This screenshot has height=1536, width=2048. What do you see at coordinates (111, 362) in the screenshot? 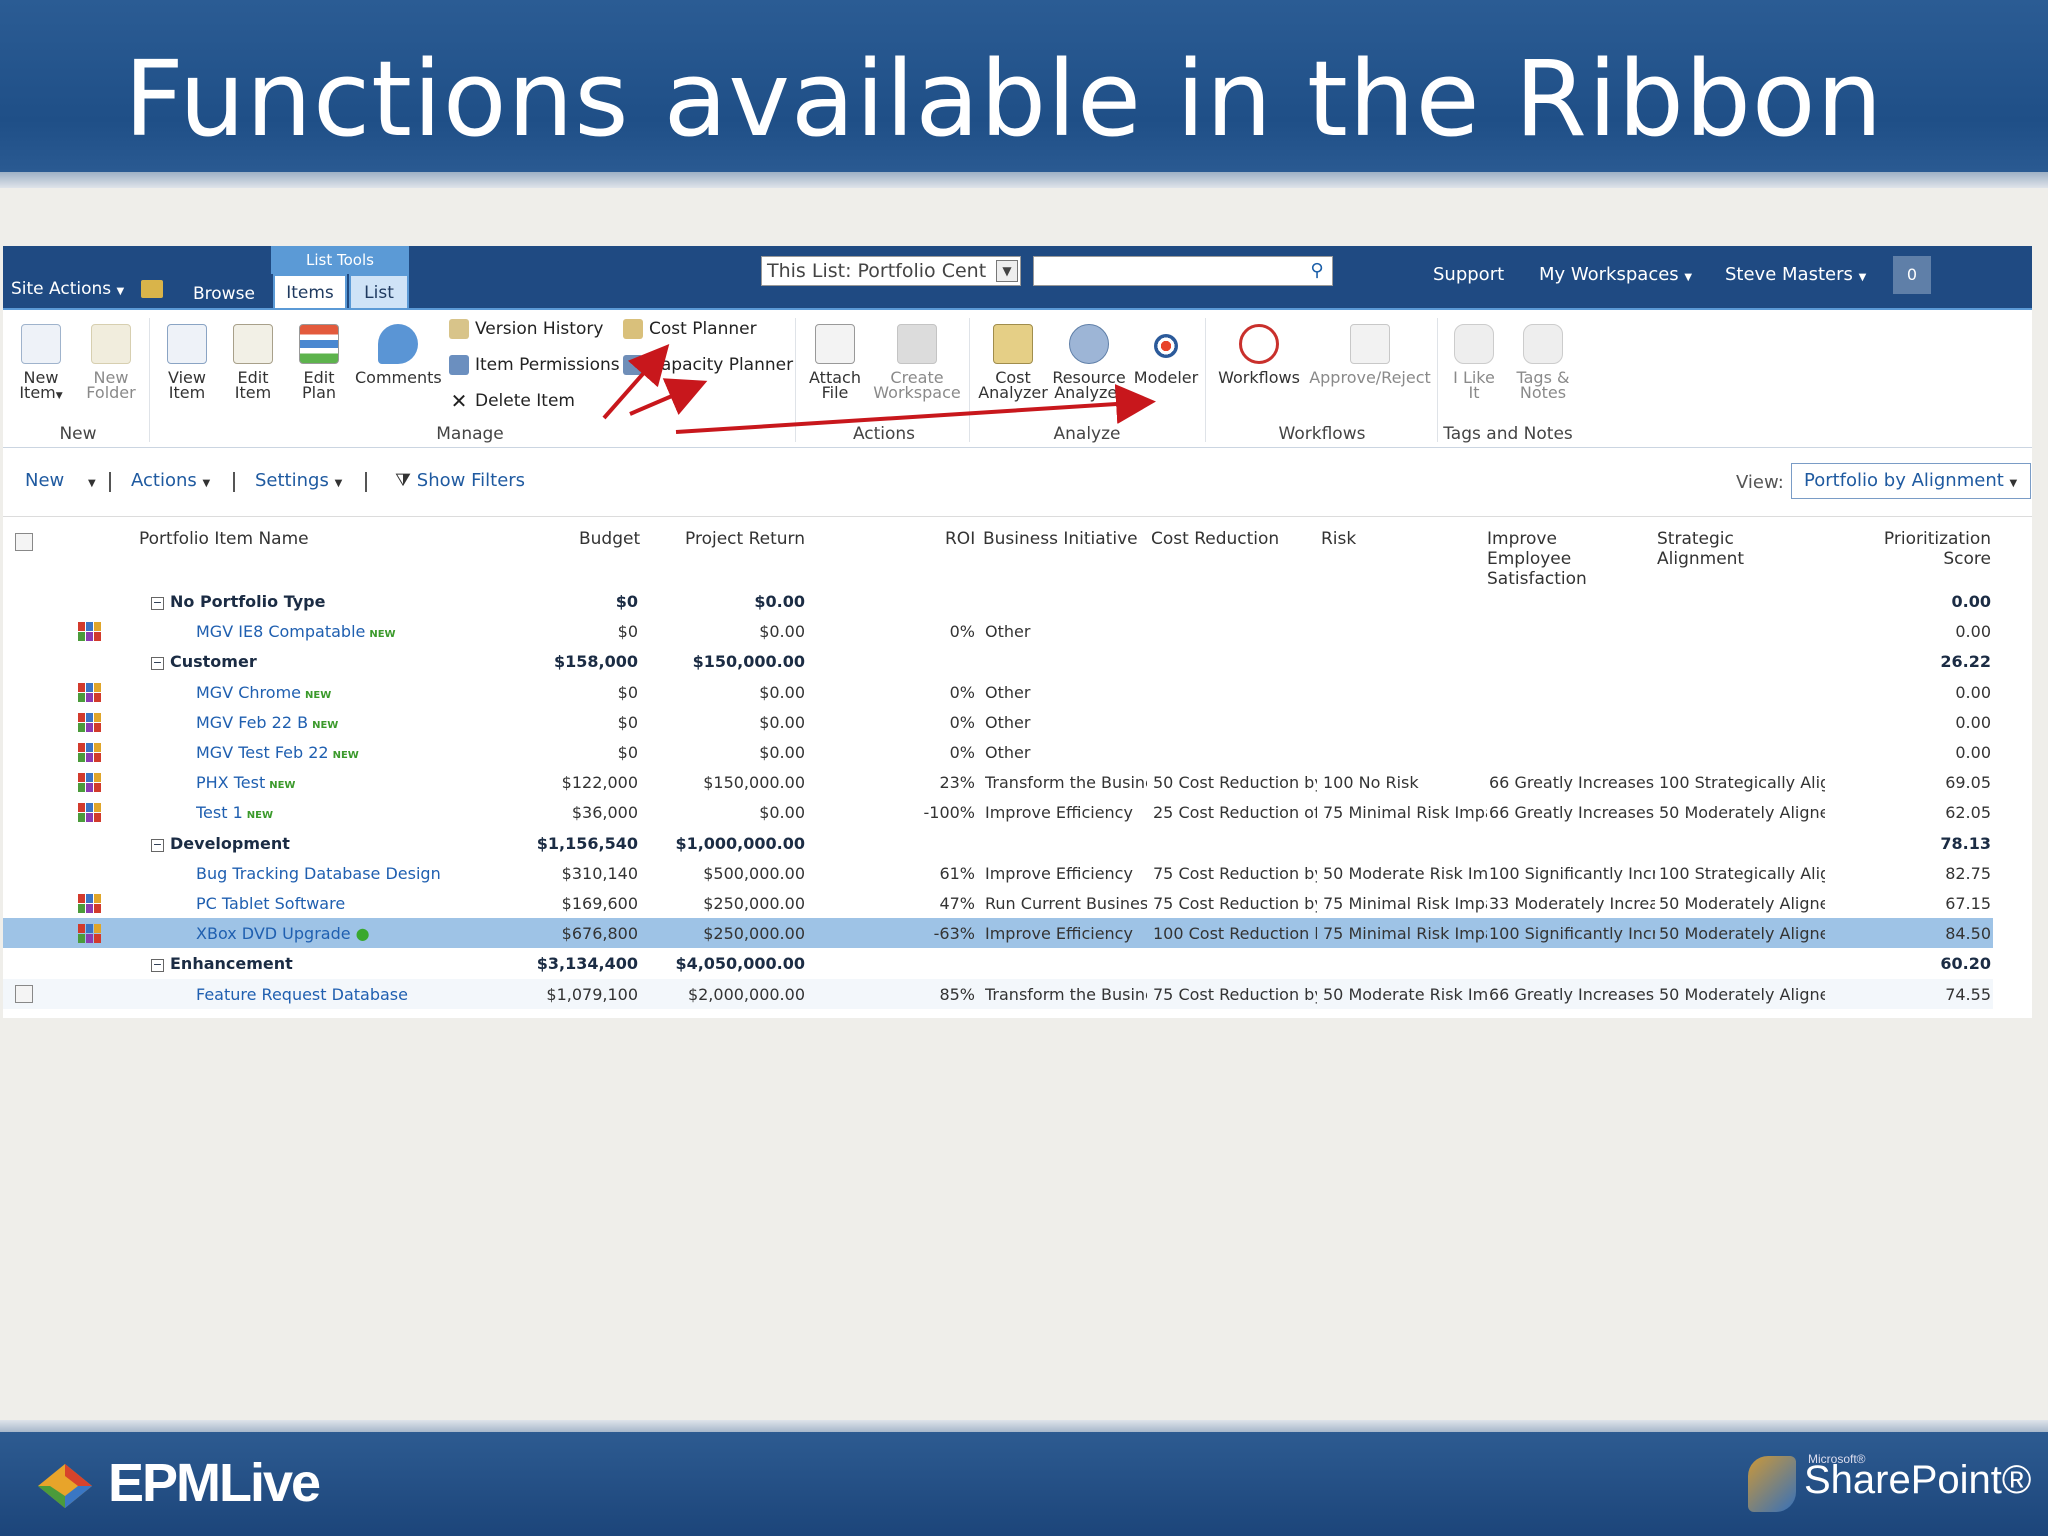
I see `new-folder-button: New Folder` at bounding box center [111, 362].